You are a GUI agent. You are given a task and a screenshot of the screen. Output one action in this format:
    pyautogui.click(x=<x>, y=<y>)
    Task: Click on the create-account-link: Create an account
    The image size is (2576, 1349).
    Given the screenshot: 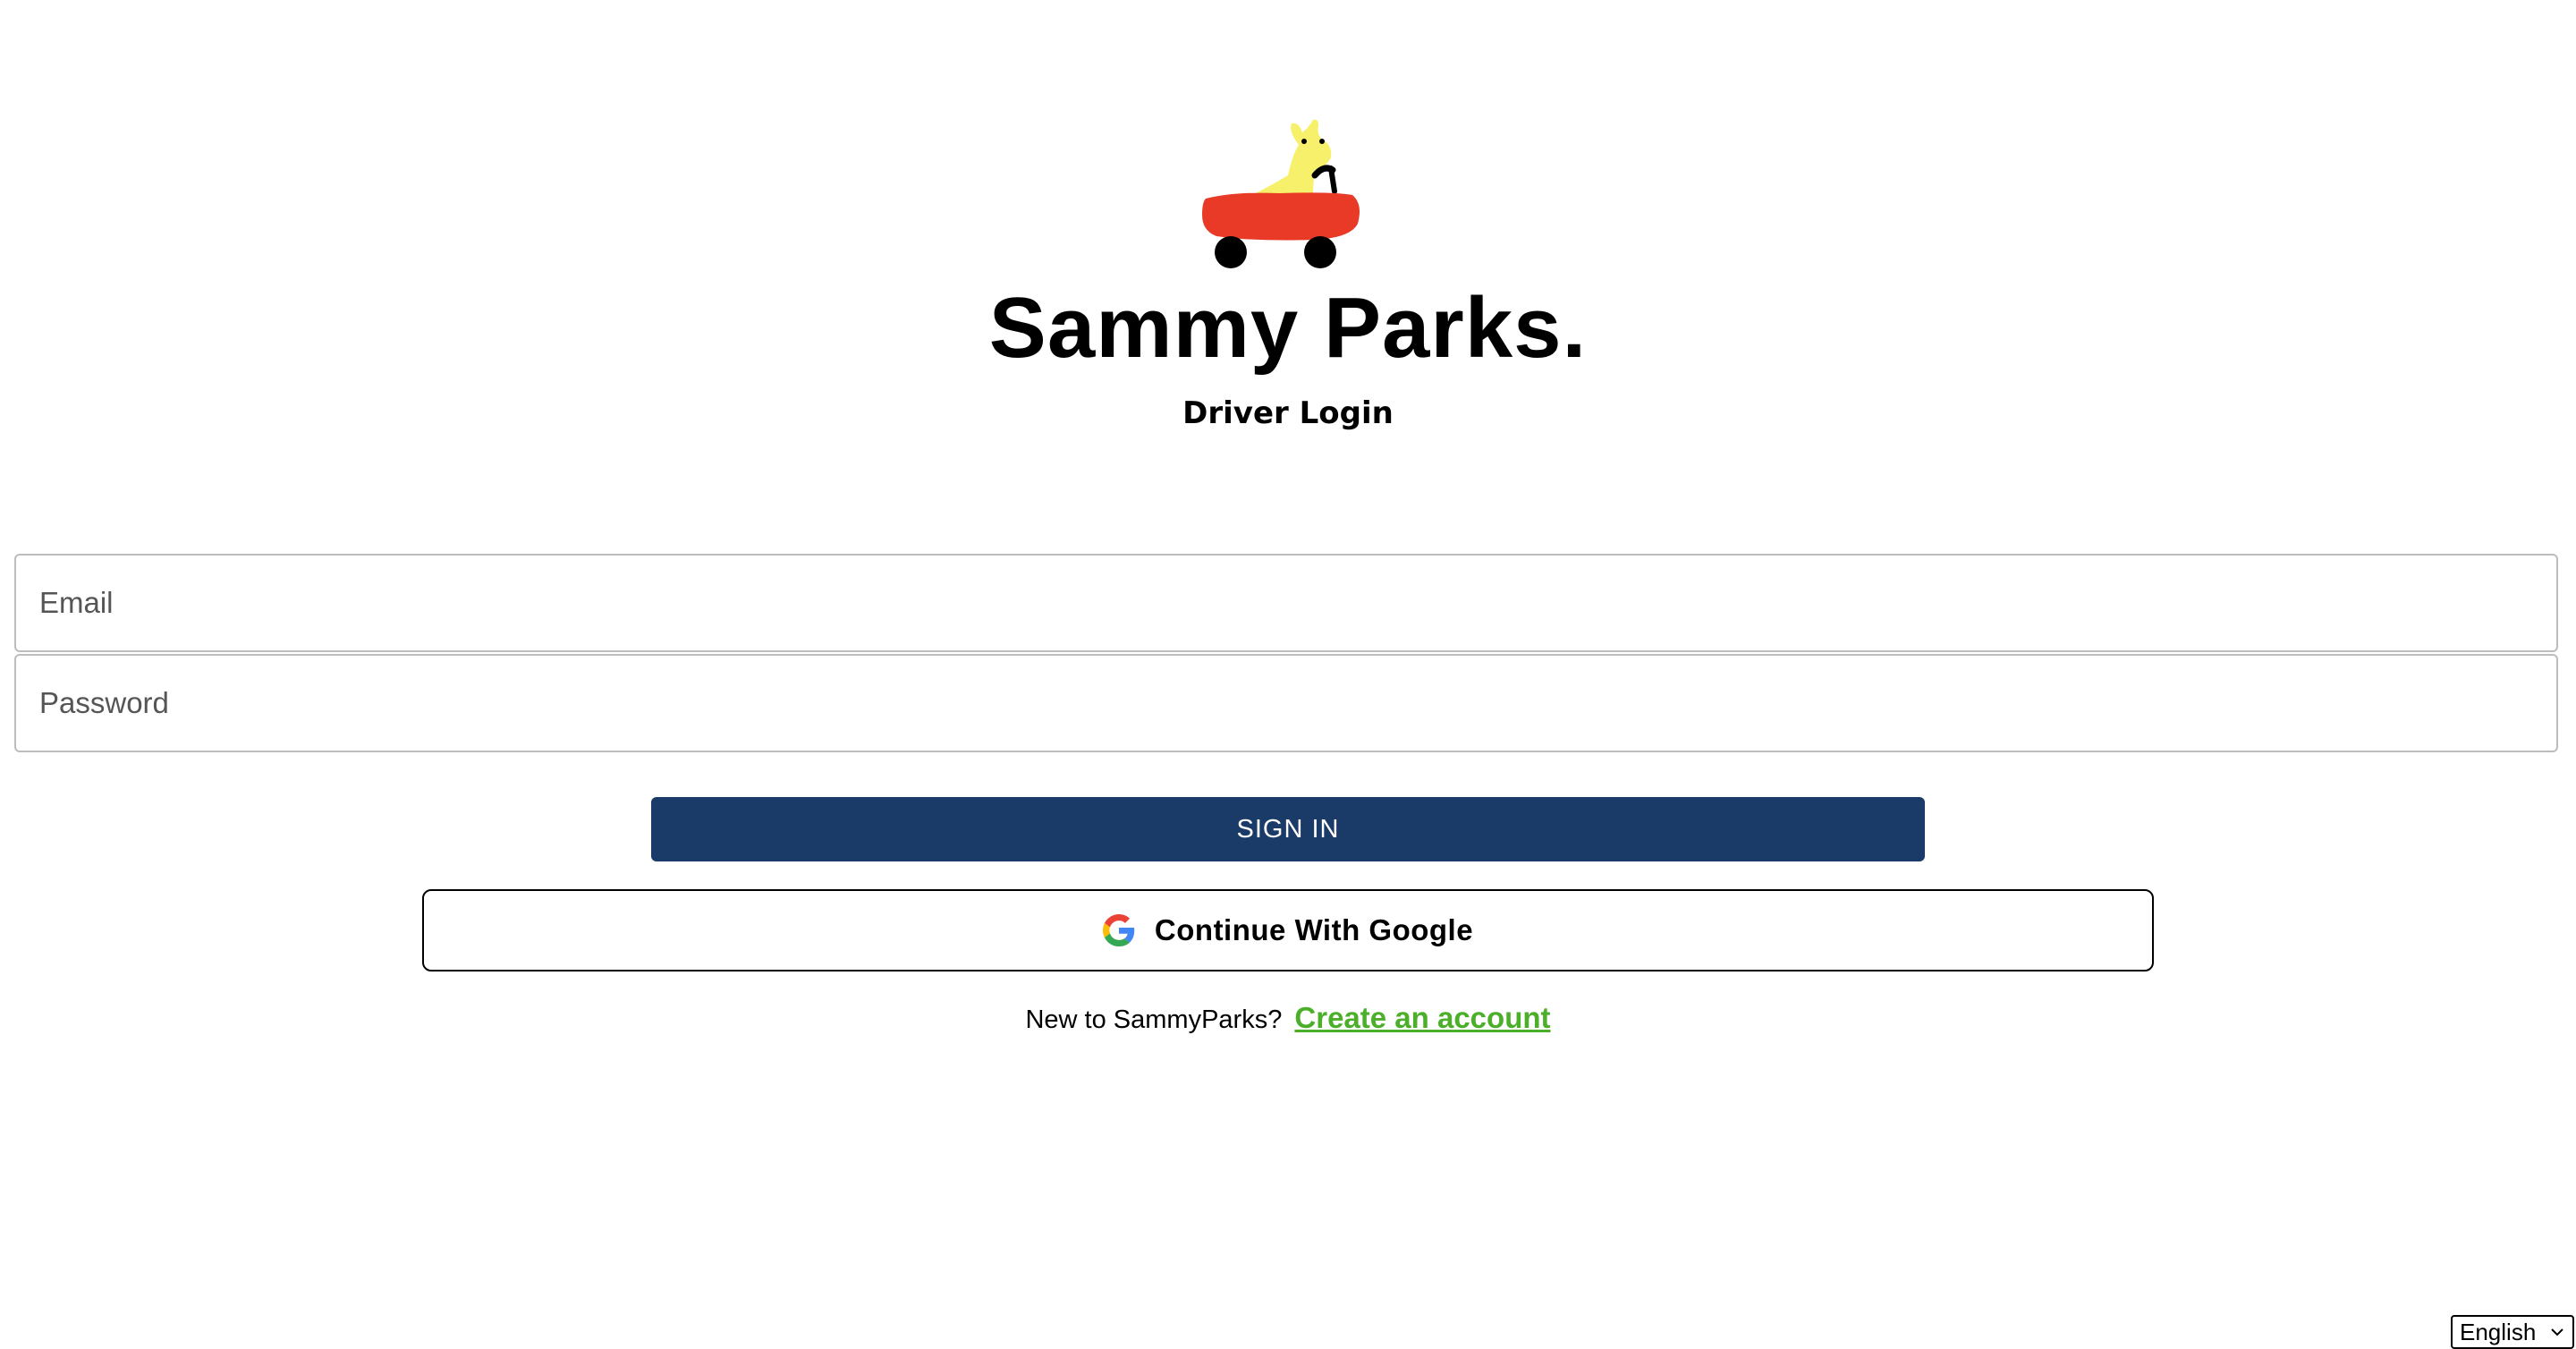 What is the action you would take?
    pyautogui.click(x=1422, y=1017)
    